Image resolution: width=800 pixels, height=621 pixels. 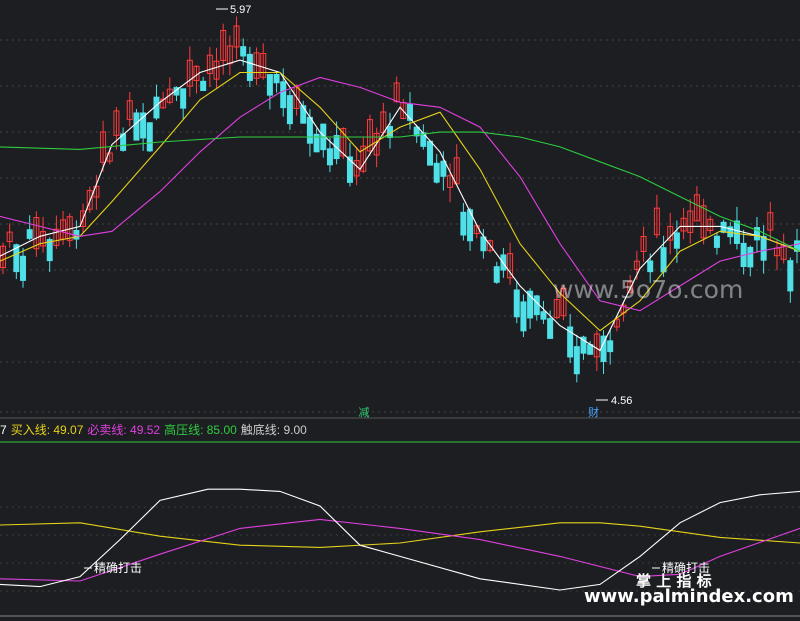 What do you see at coordinates (273, 430) in the screenshot?
I see `legend-item-4: 触底线: 9.00` at bounding box center [273, 430].